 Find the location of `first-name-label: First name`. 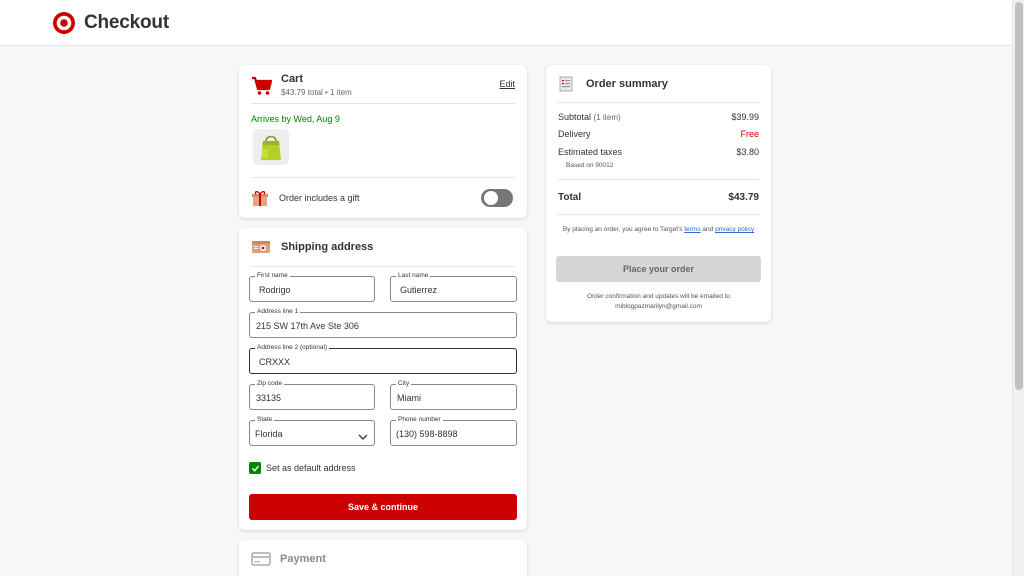

first-name-label: First name is located at coordinates (272, 276).